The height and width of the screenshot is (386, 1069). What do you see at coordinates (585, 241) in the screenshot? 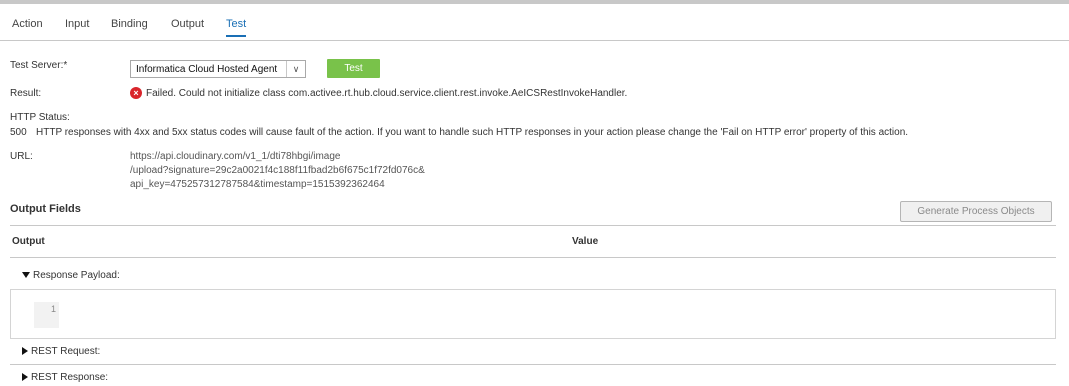
I see `column-header-value: Value` at bounding box center [585, 241].